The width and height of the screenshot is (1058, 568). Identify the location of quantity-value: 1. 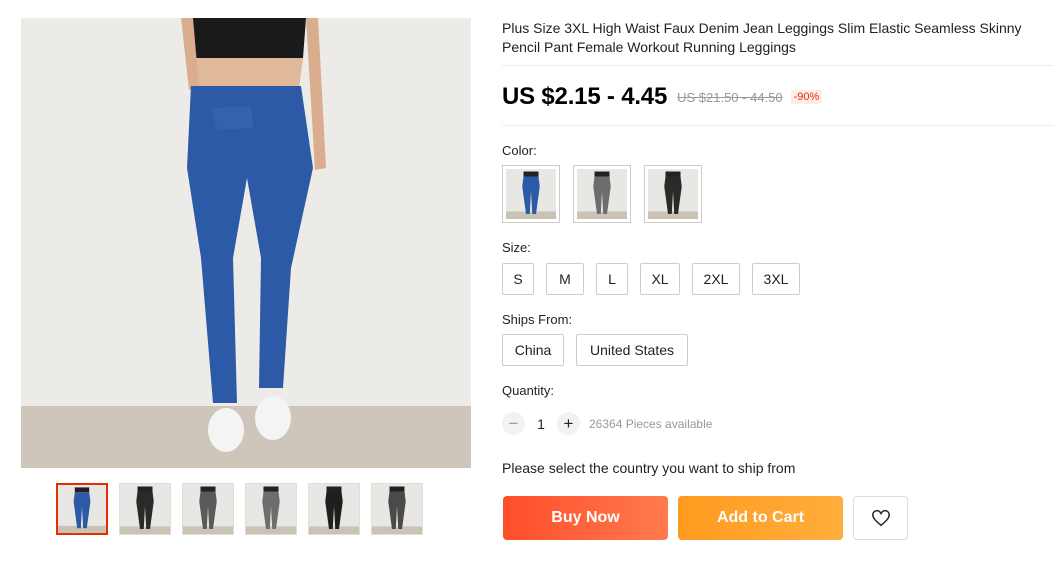
(541, 424).